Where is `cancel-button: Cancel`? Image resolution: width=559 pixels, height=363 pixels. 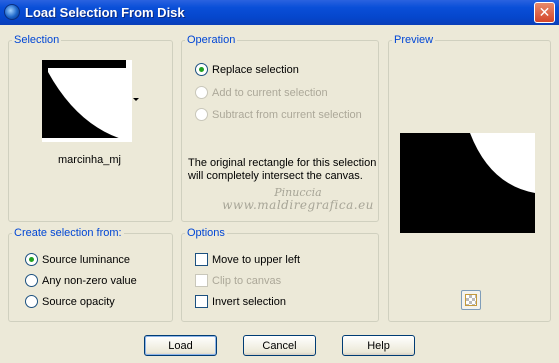 cancel-button: Cancel is located at coordinates (279, 345).